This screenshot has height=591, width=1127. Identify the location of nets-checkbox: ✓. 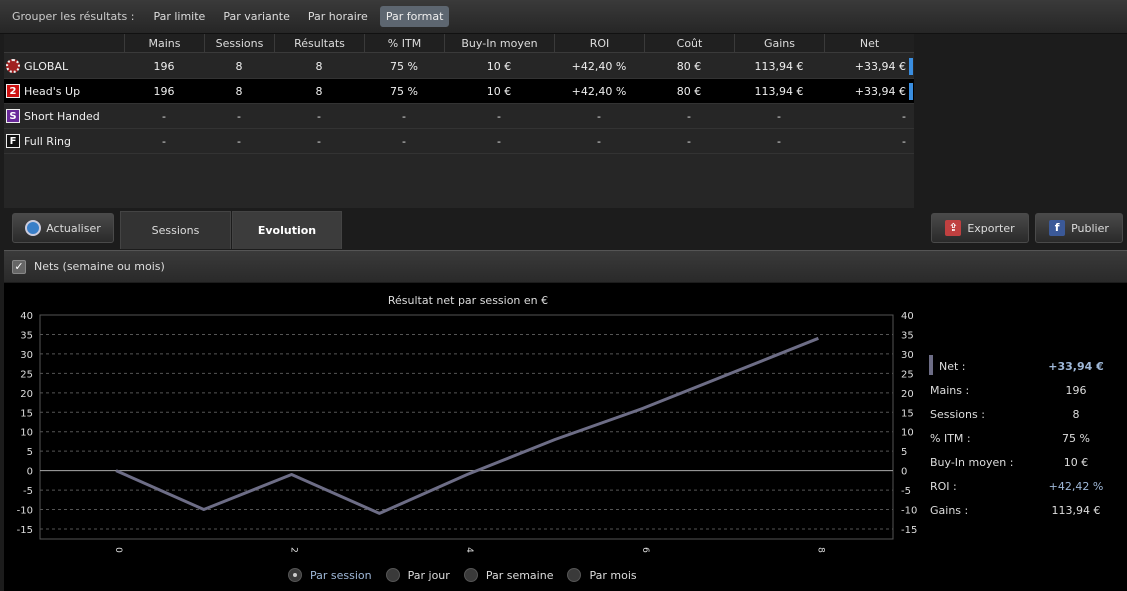
(19, 266).